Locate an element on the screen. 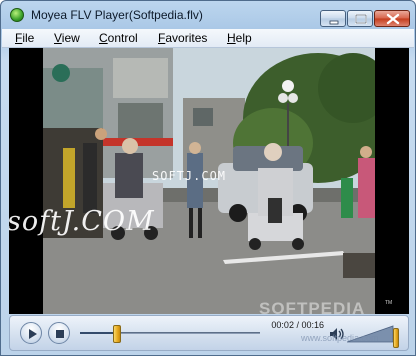 Image resolution: width=416 pixels, height=356 pixels. minimize-button is located at coordinates (333, 18).